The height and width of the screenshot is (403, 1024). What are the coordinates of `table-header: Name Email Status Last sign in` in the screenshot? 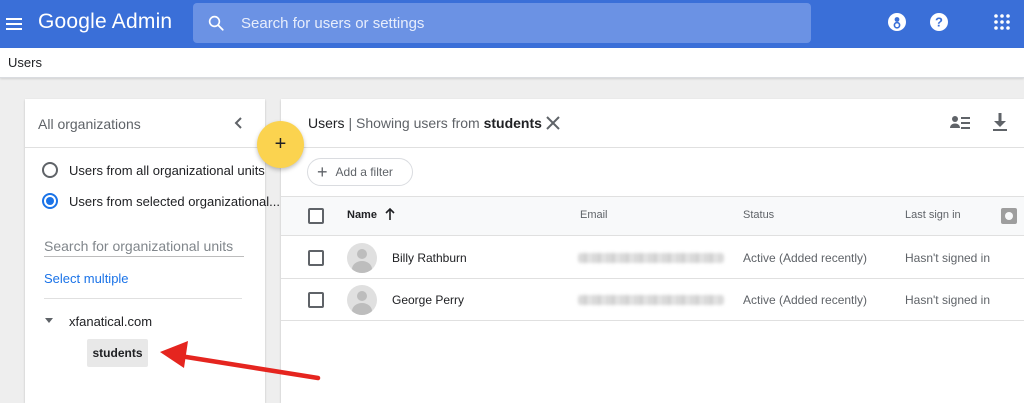 It's located at (652, 216).